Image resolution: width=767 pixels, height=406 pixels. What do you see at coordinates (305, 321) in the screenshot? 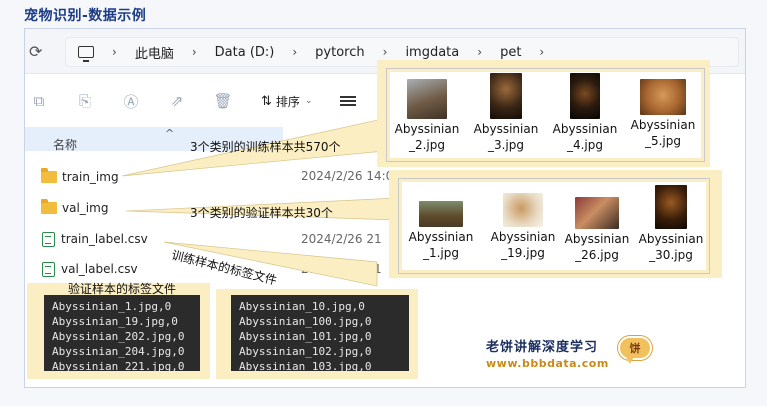
I see `csv-line: Abyssinian_100.jpg,0` at bounding box center [305, 321].